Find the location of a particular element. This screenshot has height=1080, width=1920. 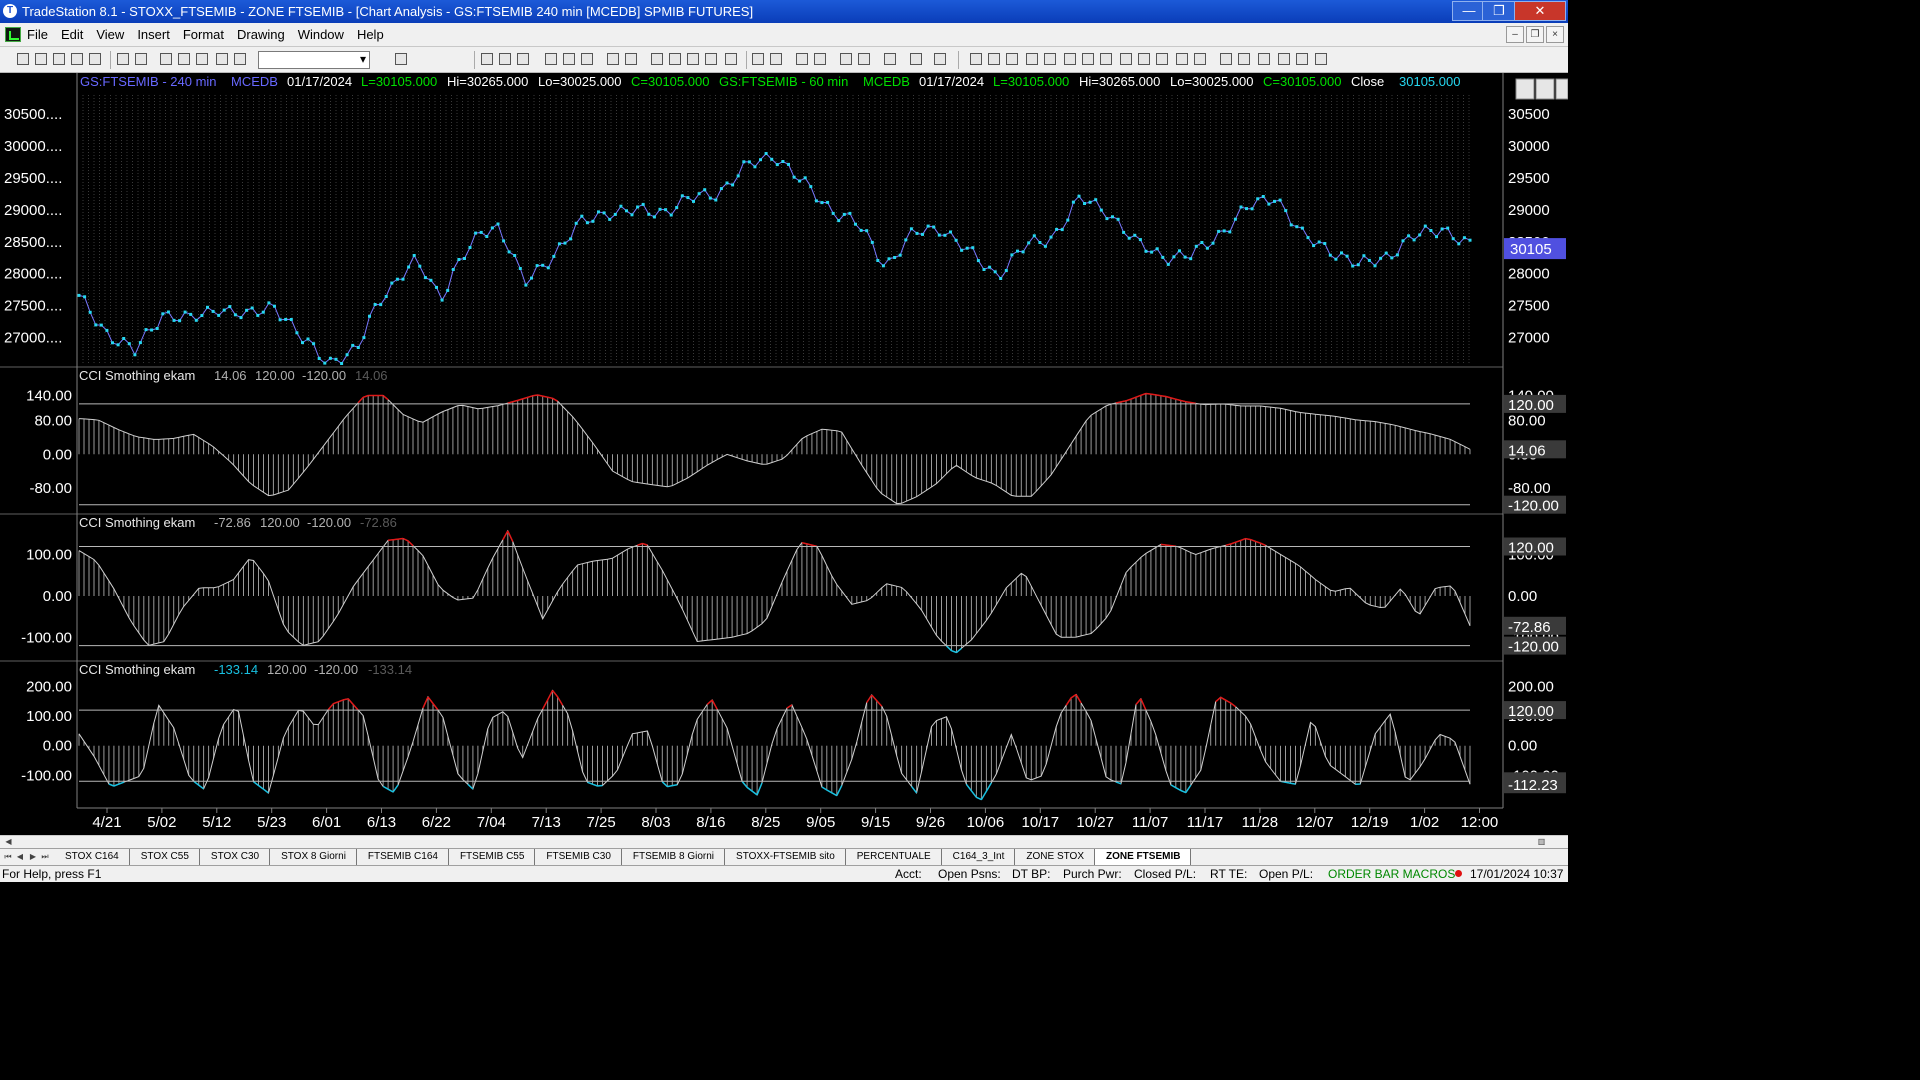

ohlc-icon is located at coordinates (711, 59).